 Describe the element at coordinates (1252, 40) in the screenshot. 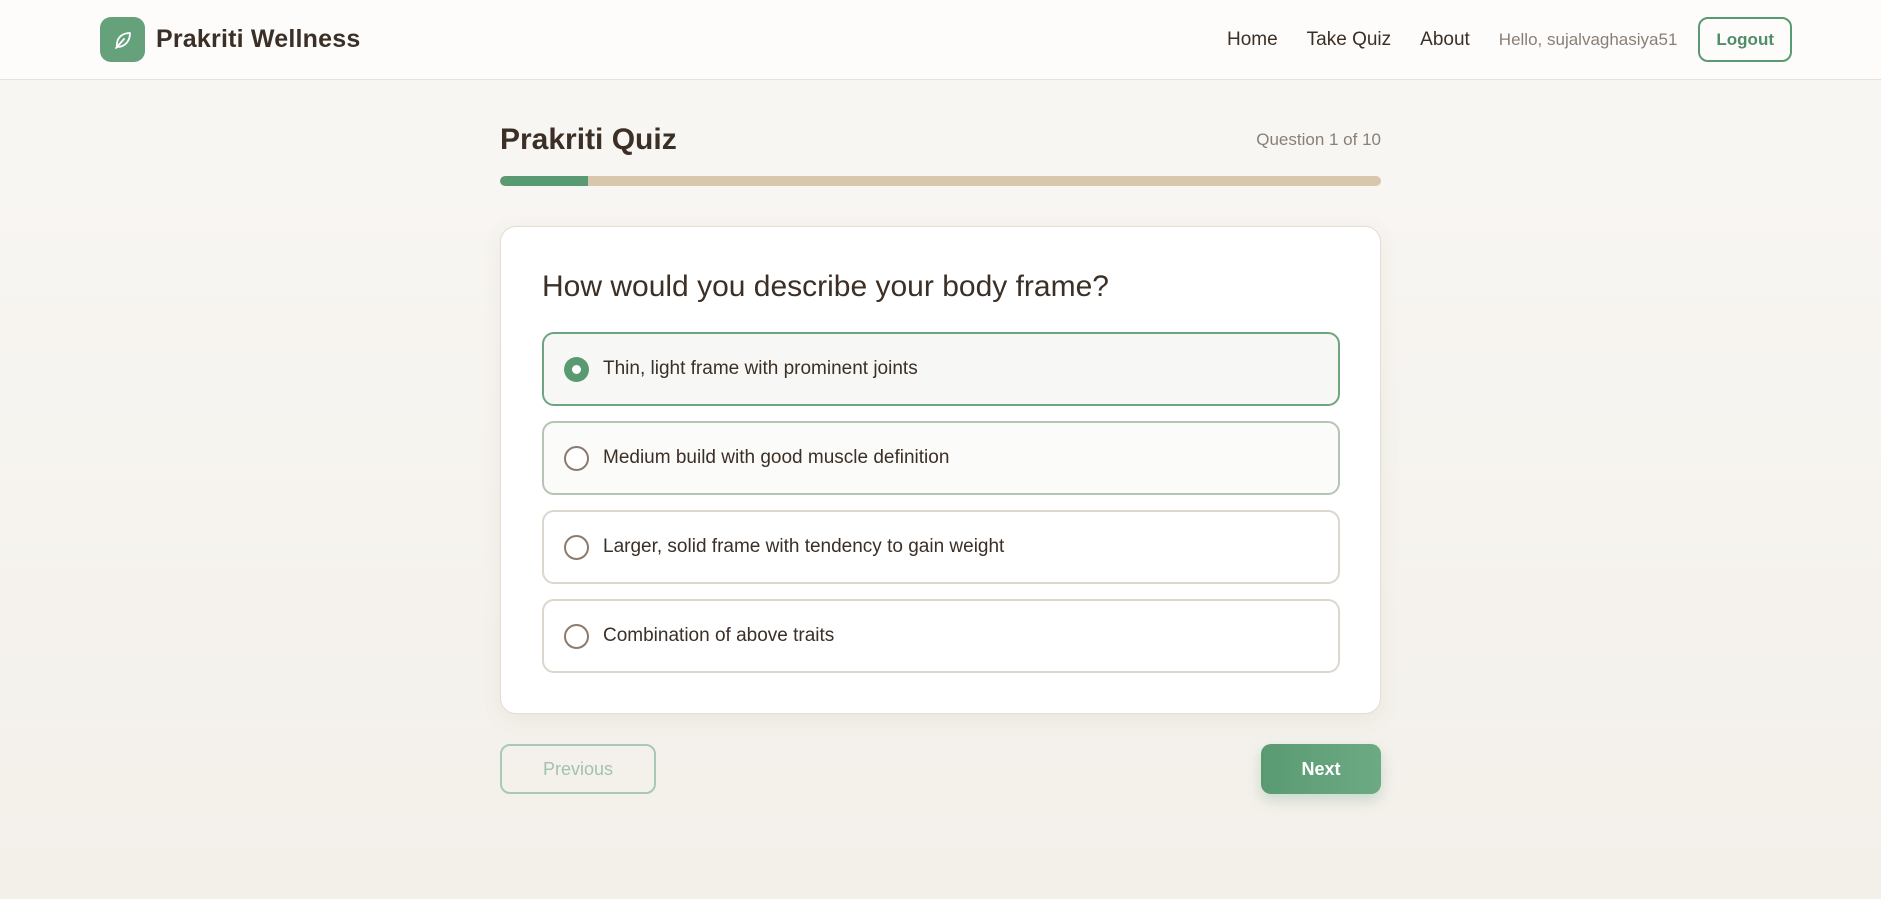

I see `nav-link-home: Home` at that location.